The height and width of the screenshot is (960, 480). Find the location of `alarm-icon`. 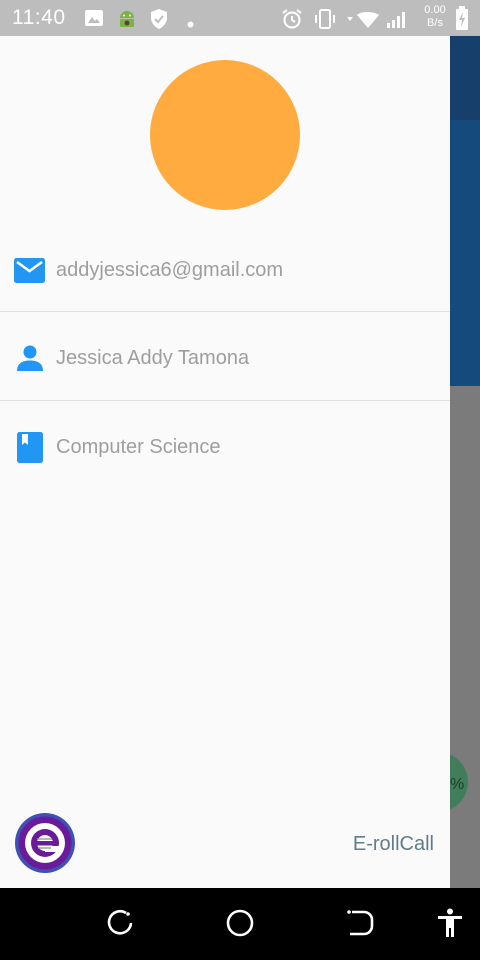

alarm-icon is located at coordinates (292, 21).